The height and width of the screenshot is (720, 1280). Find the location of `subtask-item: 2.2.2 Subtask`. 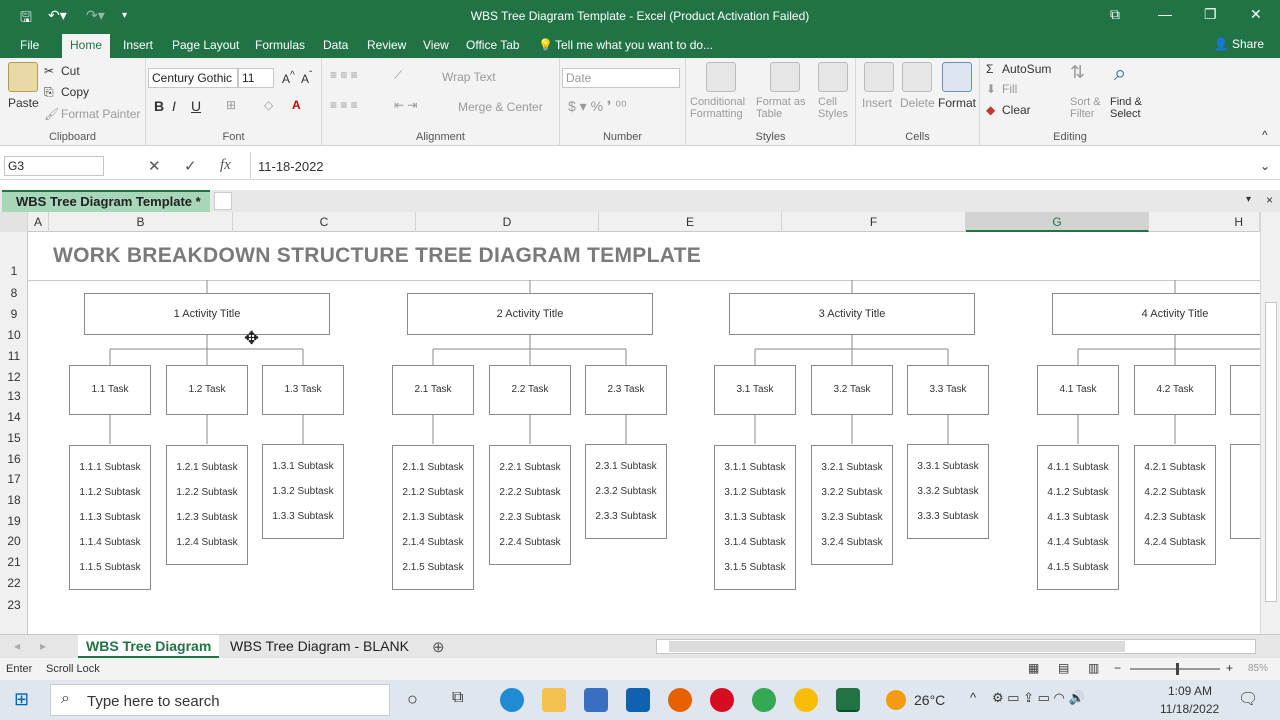

subtask-item: 2.2.2 Subtask is located at coordinates (530, 492).